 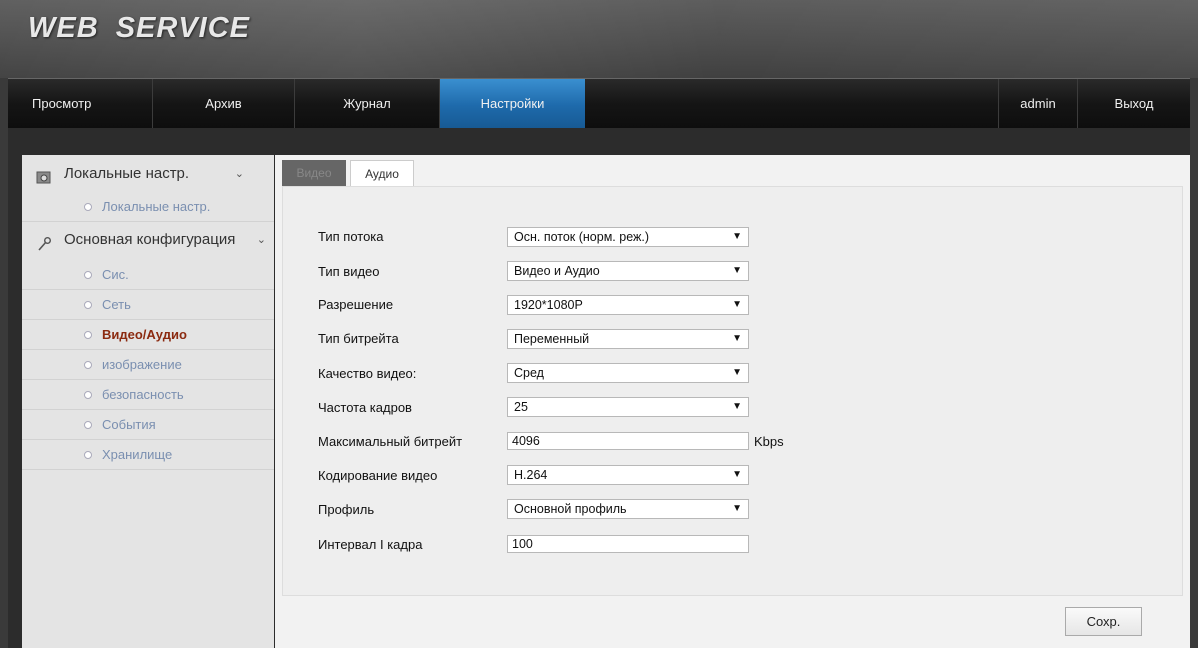 What do you see at coordinates (529, 373) in the screenshot?
I see `select-value: Сред` at bounding box center [529, 373].